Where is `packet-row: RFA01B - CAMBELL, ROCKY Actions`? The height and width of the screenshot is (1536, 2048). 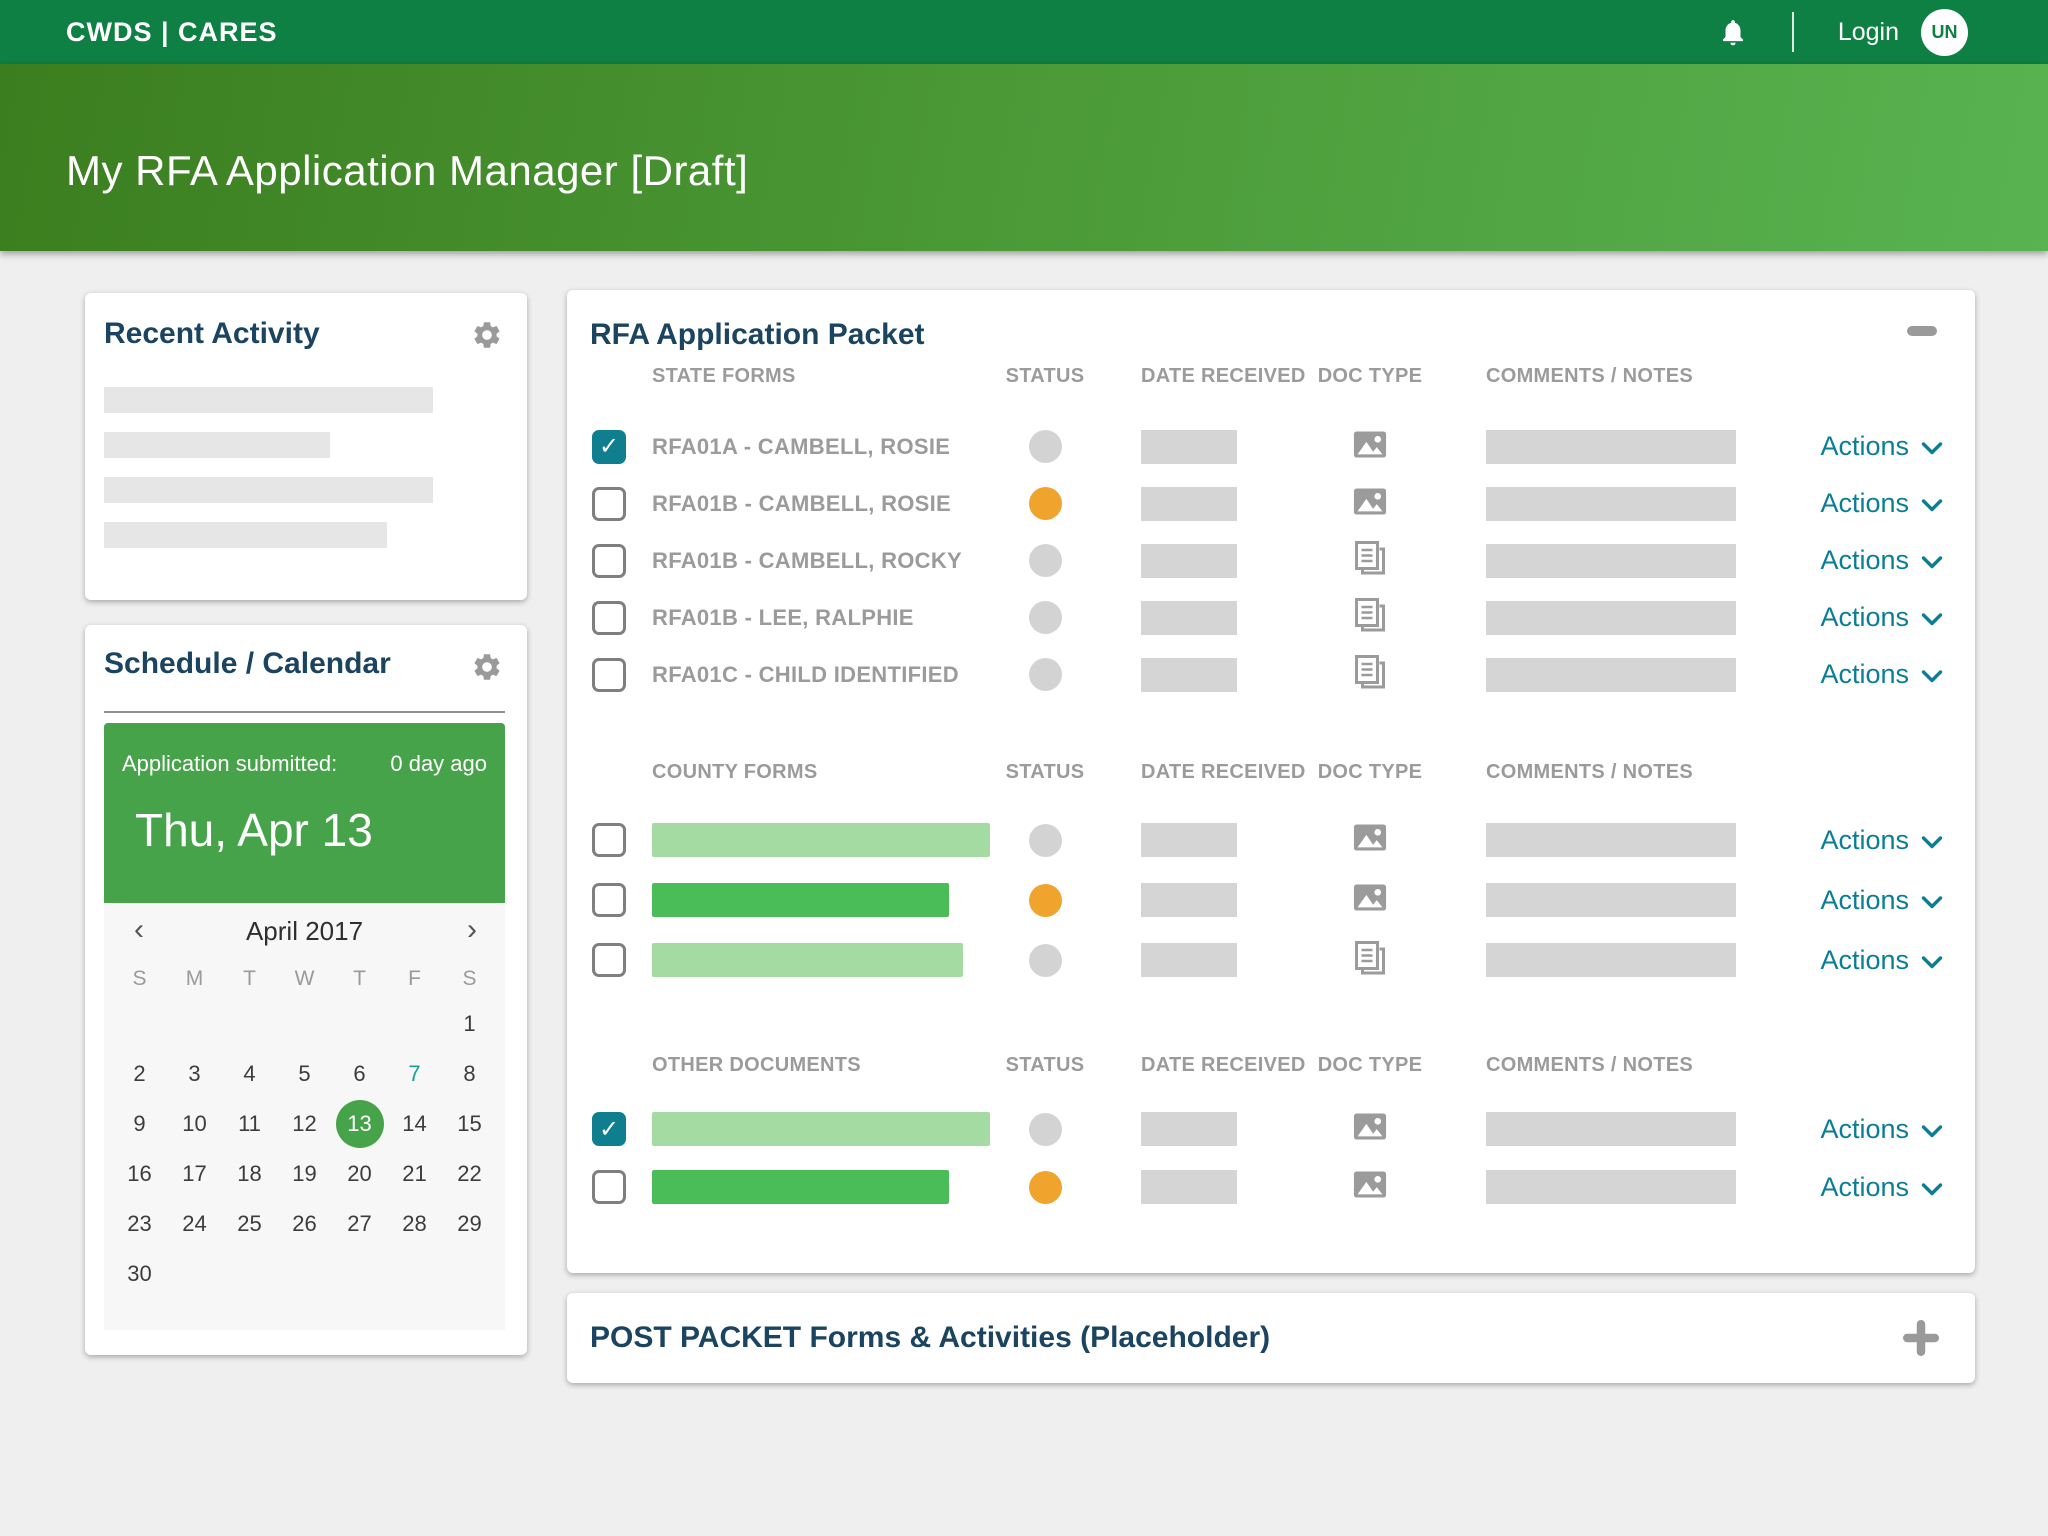
packet-row: RFA01B - CAMBELL, ROCKY Actions is located at coordinates (1271, 560).